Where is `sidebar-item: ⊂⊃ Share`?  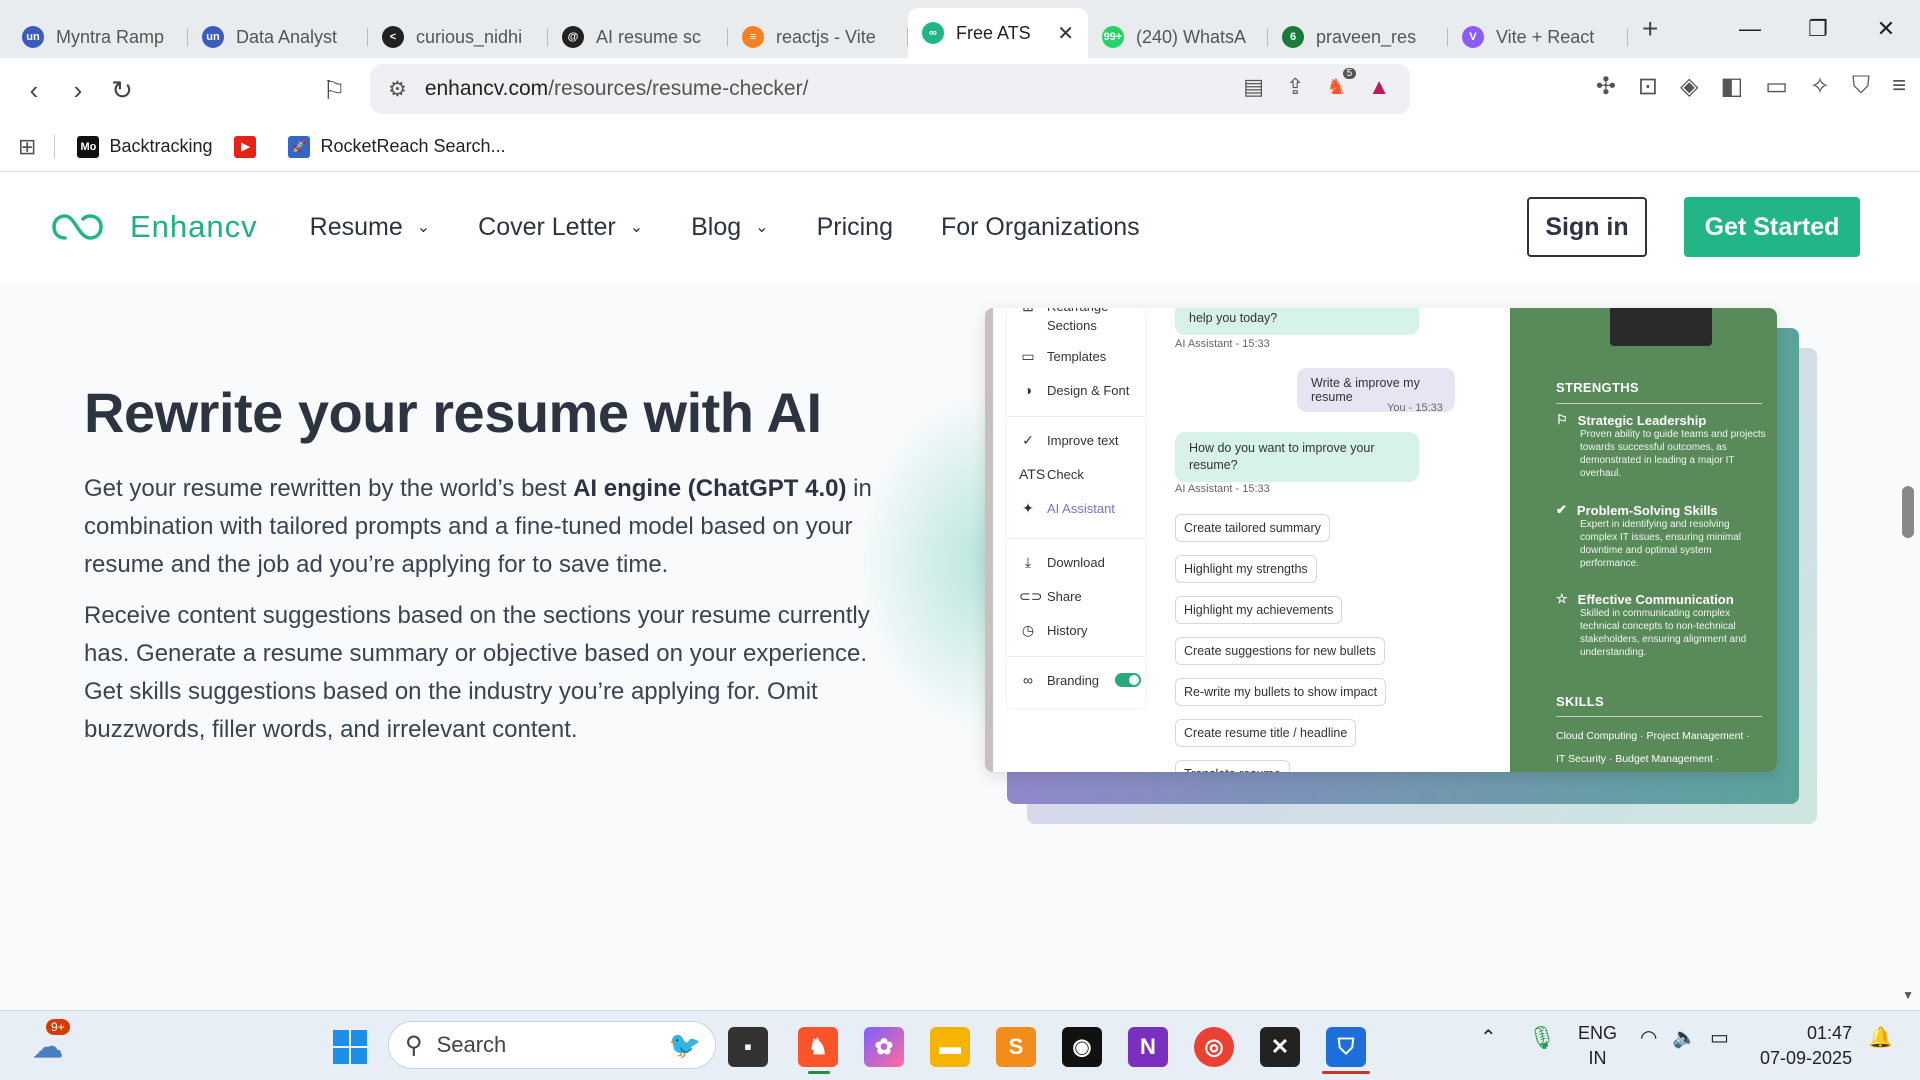
sidebar-item: ⊂⊃ Share is located at coordinates (1050, 596).